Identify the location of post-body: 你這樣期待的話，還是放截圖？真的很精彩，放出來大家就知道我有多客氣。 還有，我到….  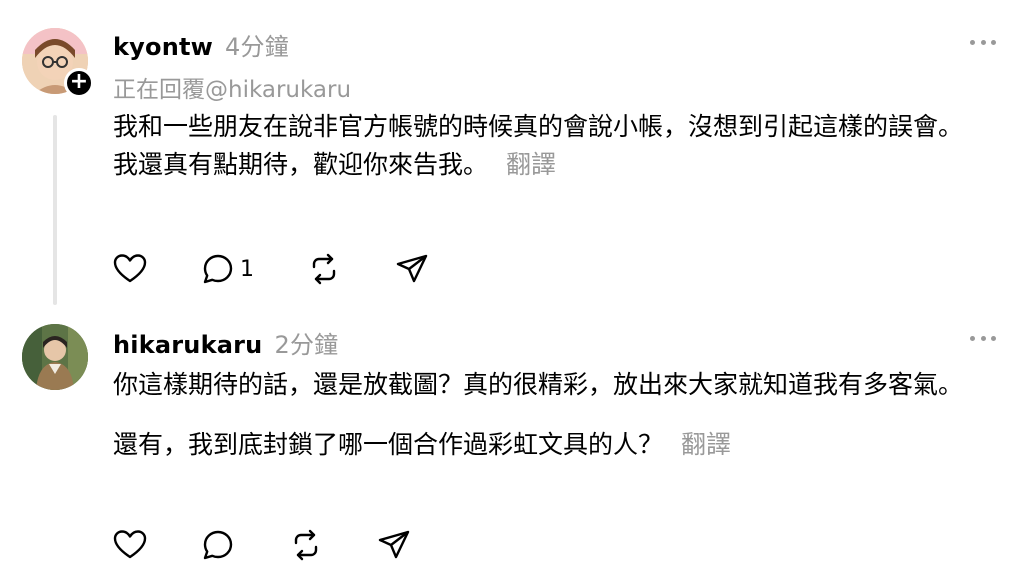
(553, 415).